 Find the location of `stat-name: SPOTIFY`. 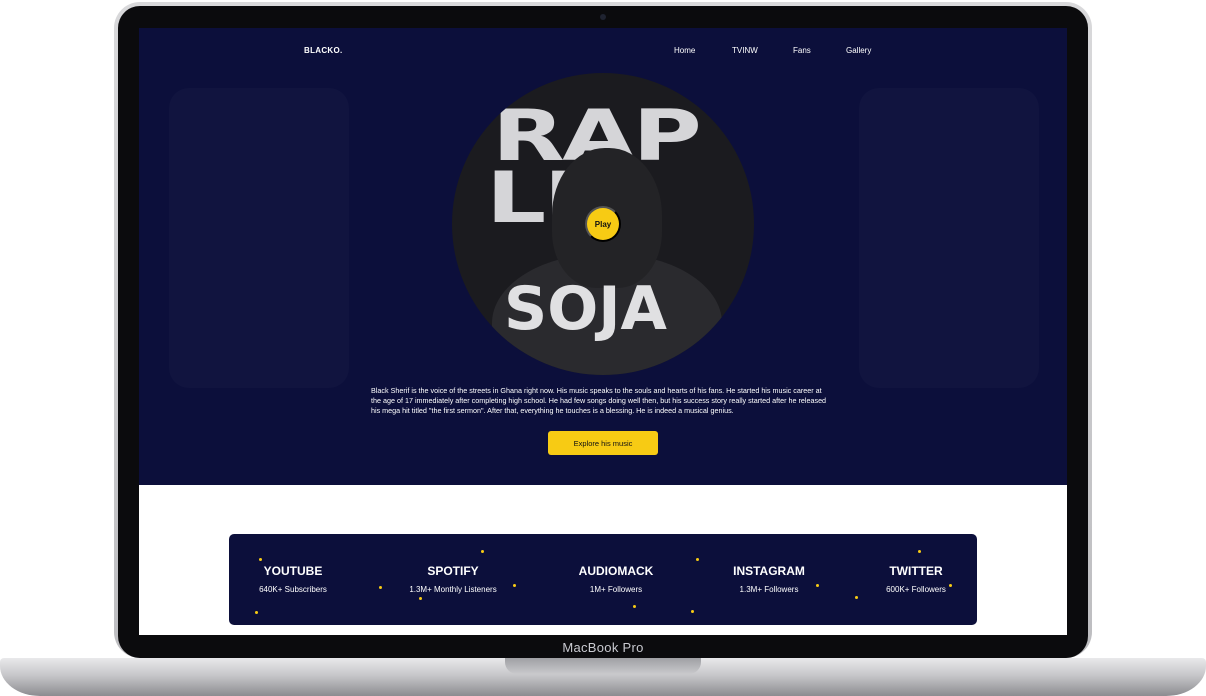

stat-name: SPOTIFY is located at coordinates (453, 571).